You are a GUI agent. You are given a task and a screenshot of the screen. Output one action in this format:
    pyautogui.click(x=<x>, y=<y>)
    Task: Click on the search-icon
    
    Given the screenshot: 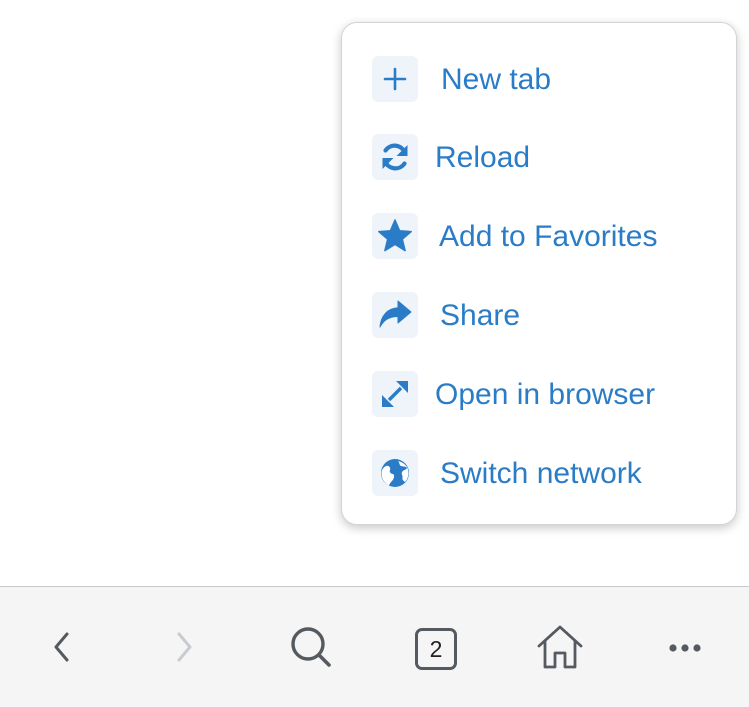 What is the action you would take?
    pyautogui.click(x=311, y=649)
    